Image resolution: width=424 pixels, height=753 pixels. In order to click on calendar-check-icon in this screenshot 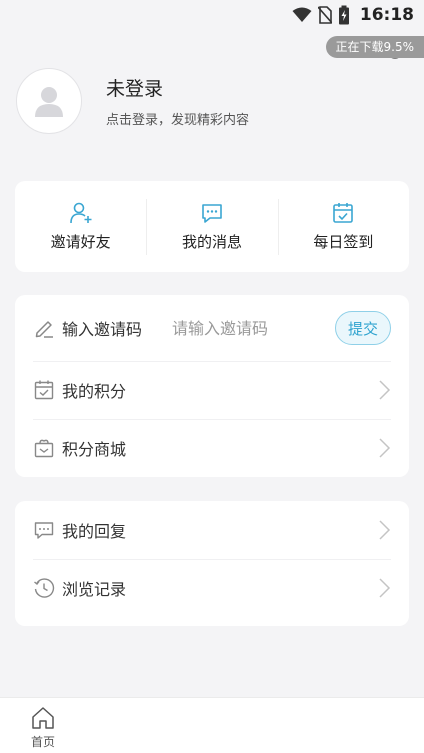, I will do `click(343, 212)`.